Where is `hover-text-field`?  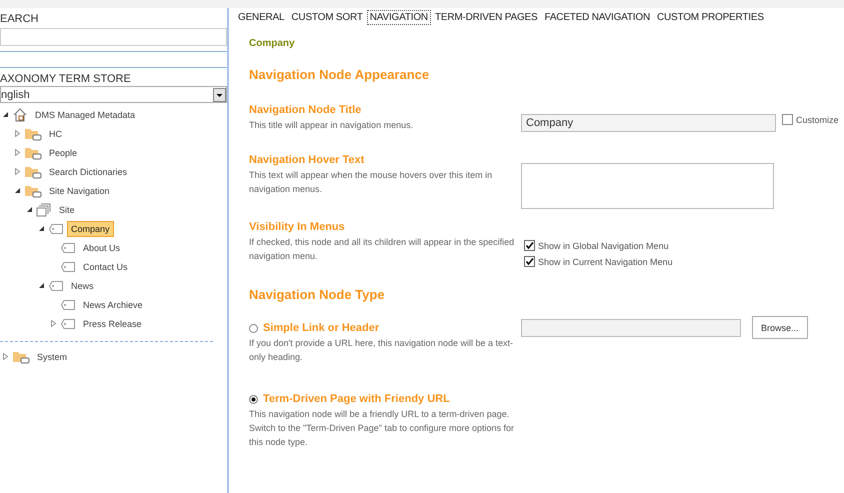 hover-text-field is located at coordinates (647, 186).